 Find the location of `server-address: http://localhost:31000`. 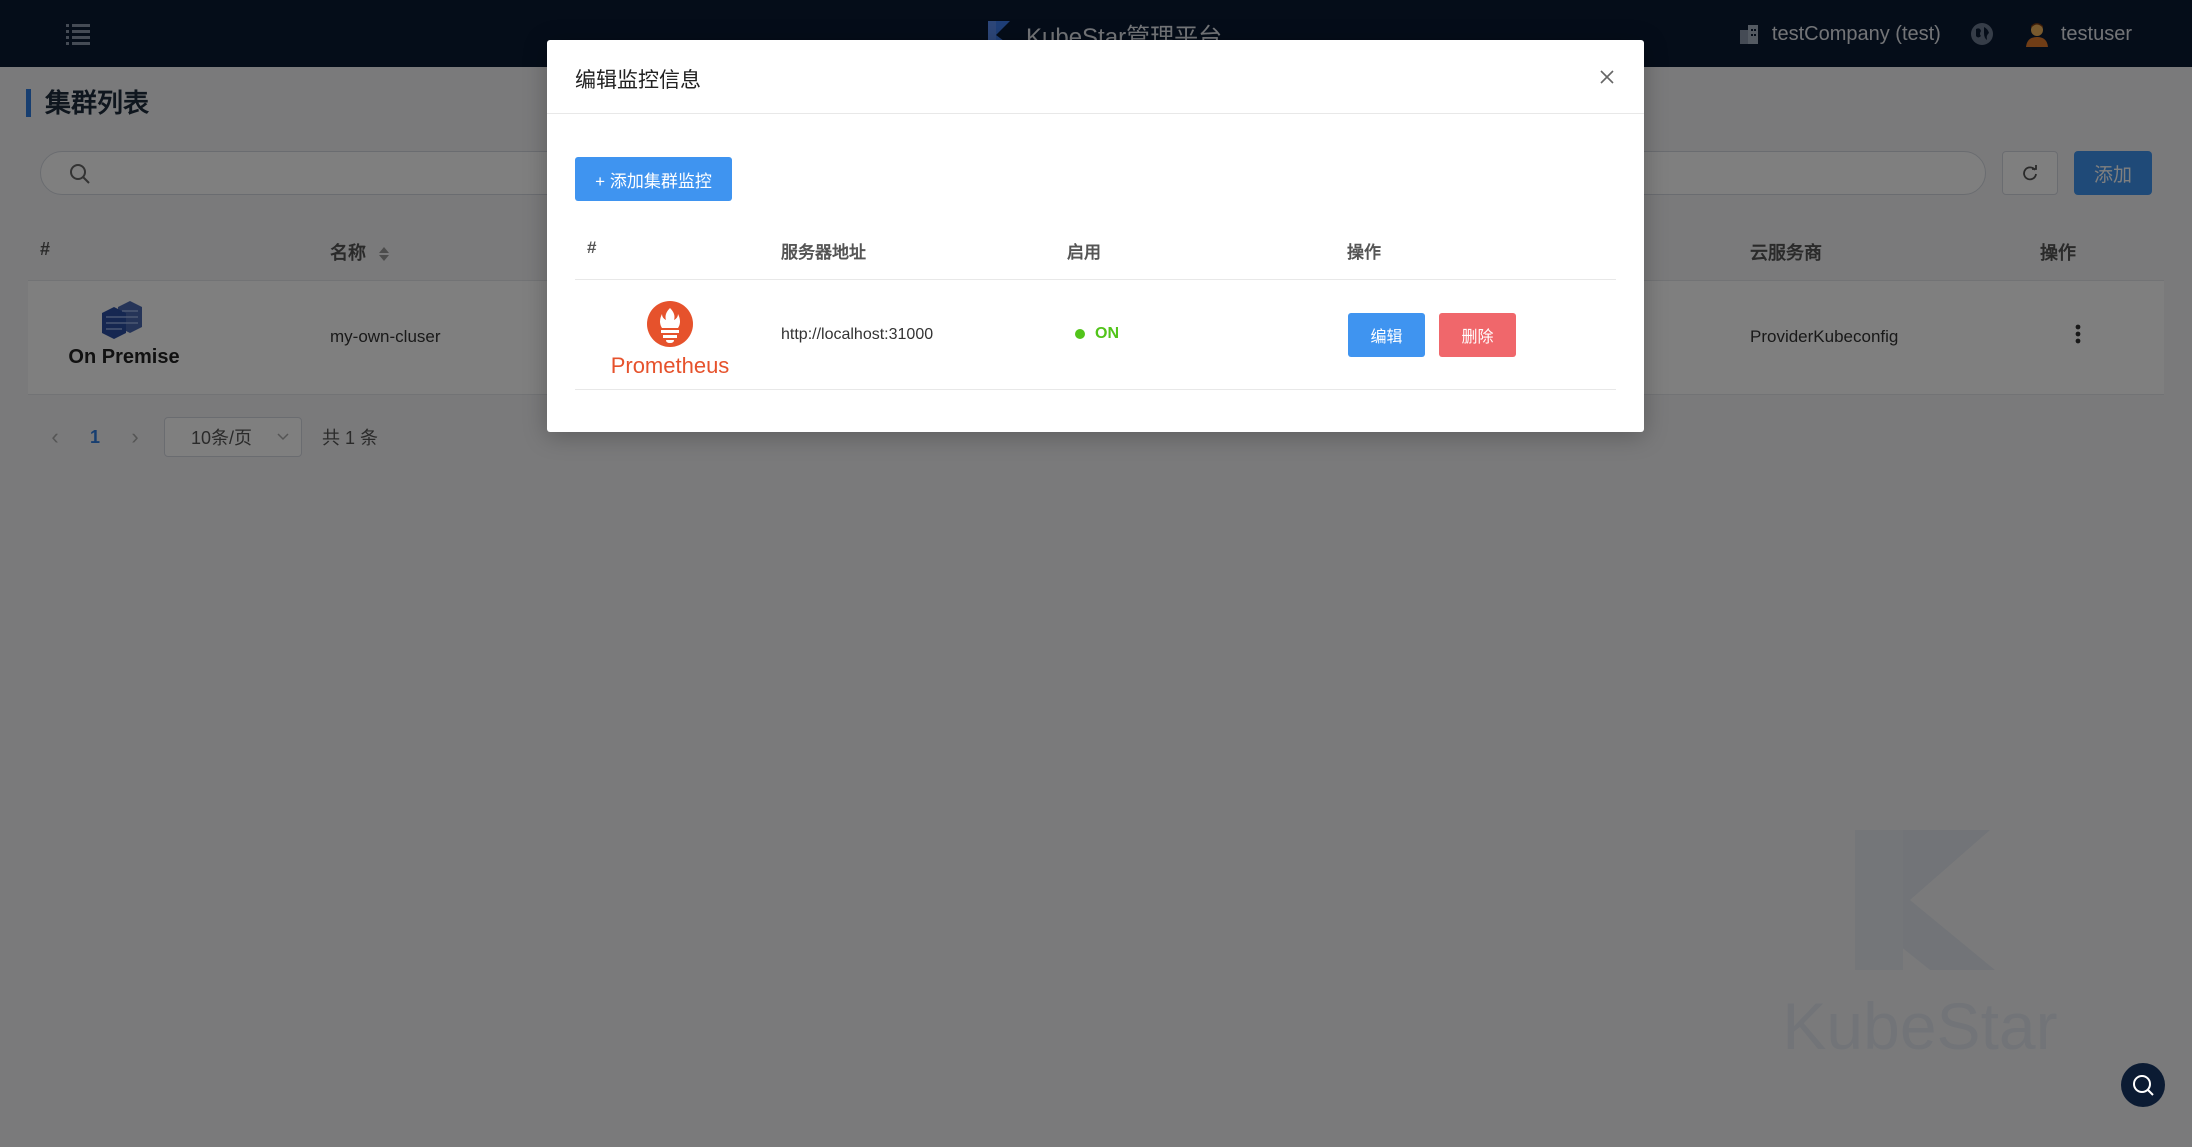

server-address: http://localhost:31000 is located at coordinates (857, 334).